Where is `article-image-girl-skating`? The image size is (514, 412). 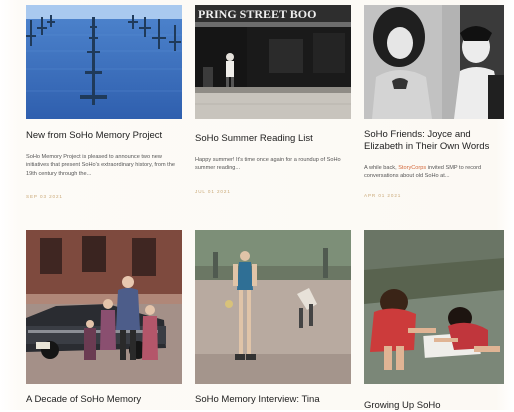
article-image-girl-skating is located at coordinates (273, 307).